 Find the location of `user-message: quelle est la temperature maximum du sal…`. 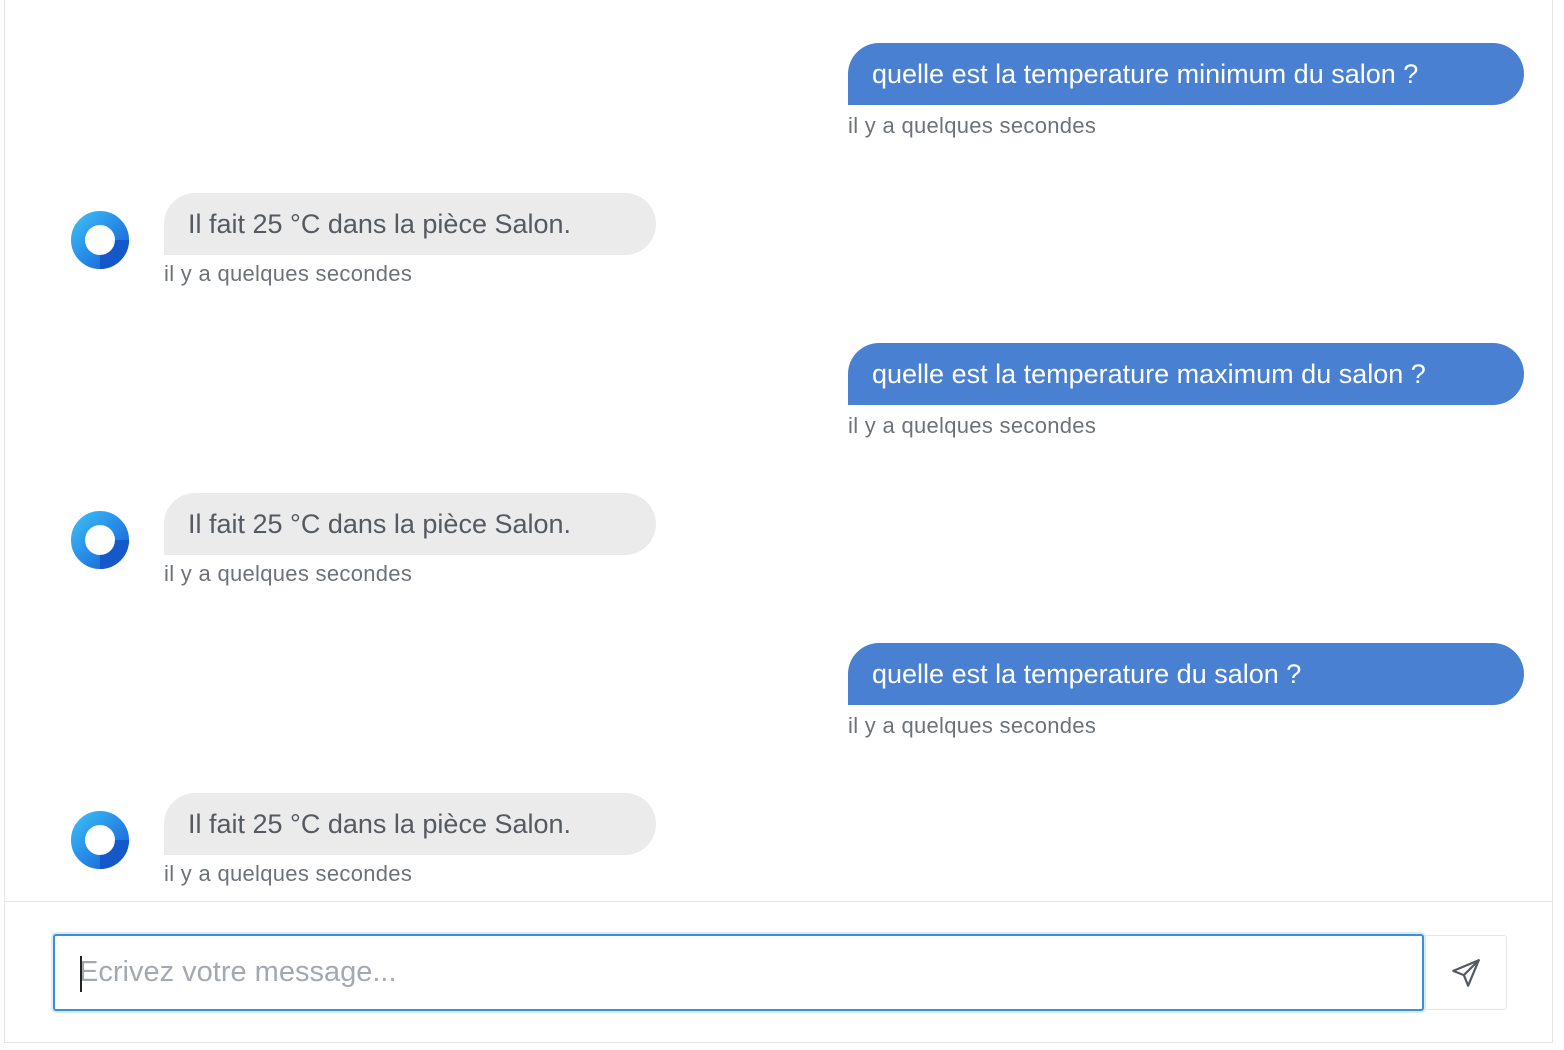

user-message: quelle est la temperature maximum du sal… is located at coordinates (1186, 391).